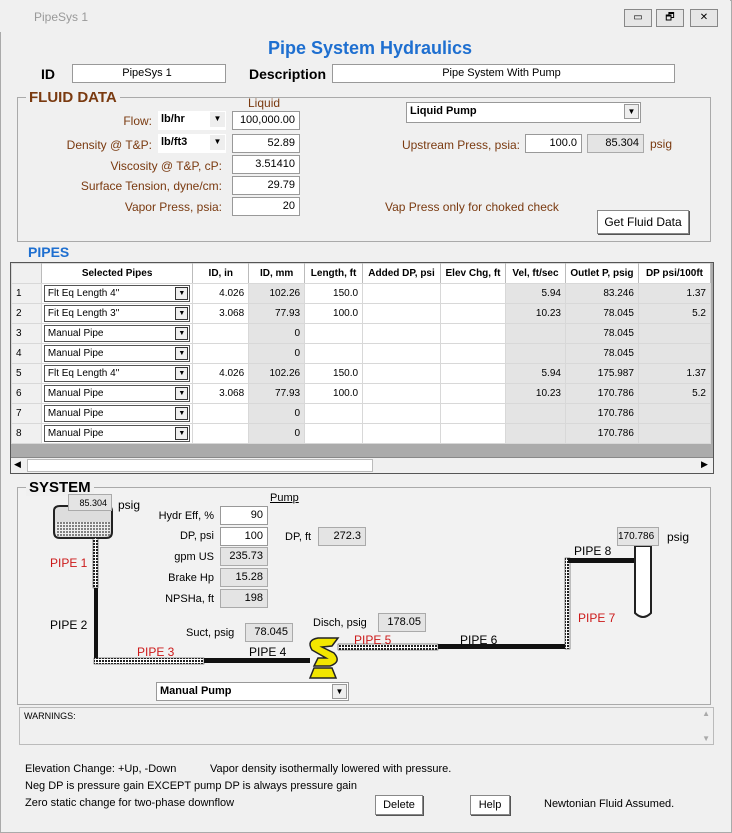 This screenshot has height=833, width=732. What do you see at coordinates (706, 738) in the screenshot?
I see `scroll-down-icon: ▼` at bounding box center [706, 738].